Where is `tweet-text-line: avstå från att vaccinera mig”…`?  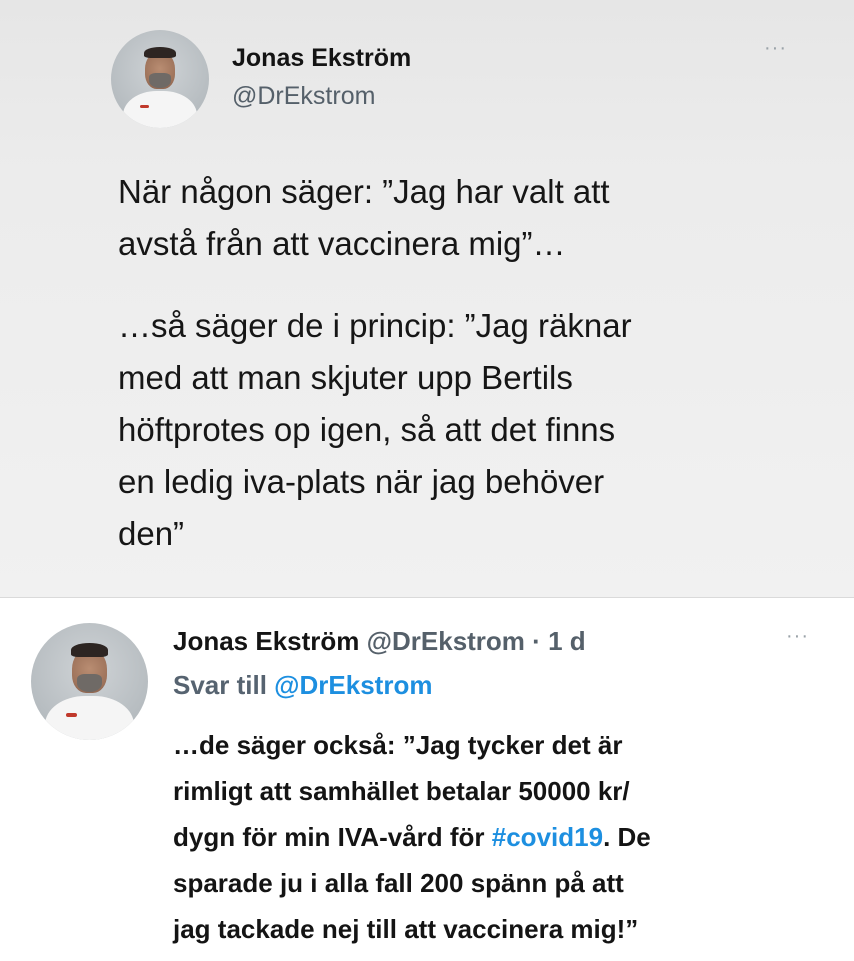
tweet-text-line: avstå från att vaccinera mig”… is located at coordinates (342, 243).